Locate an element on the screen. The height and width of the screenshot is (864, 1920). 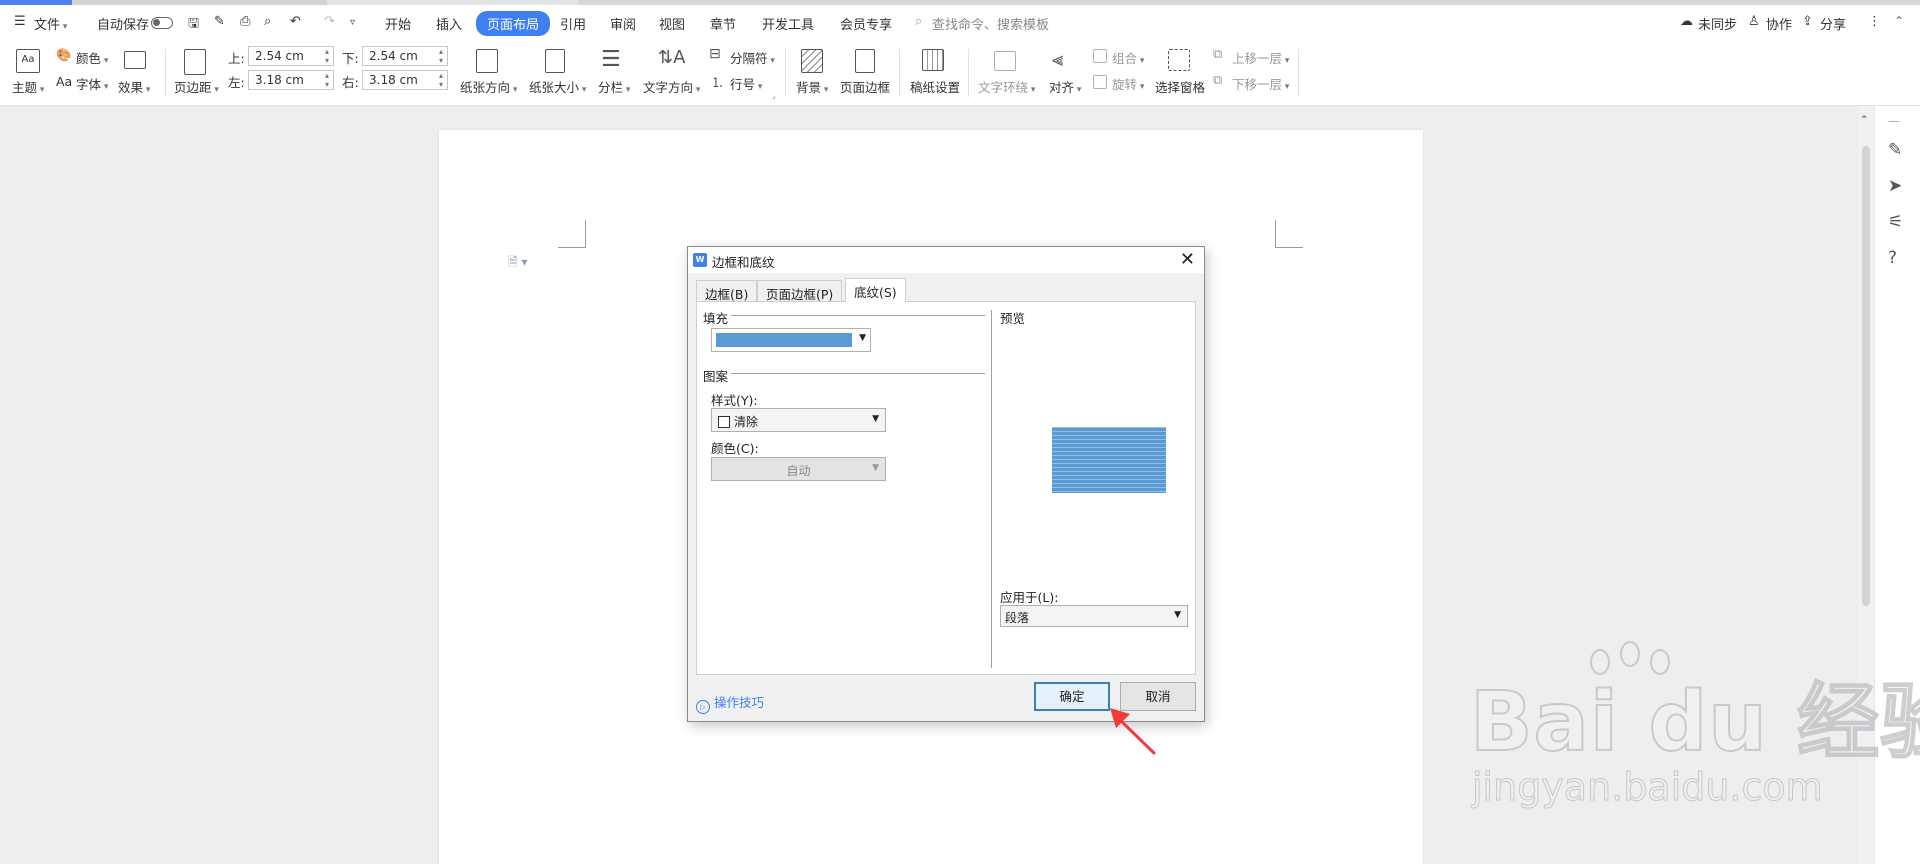
background-button: 背景 is located at coordinates (812, 86).